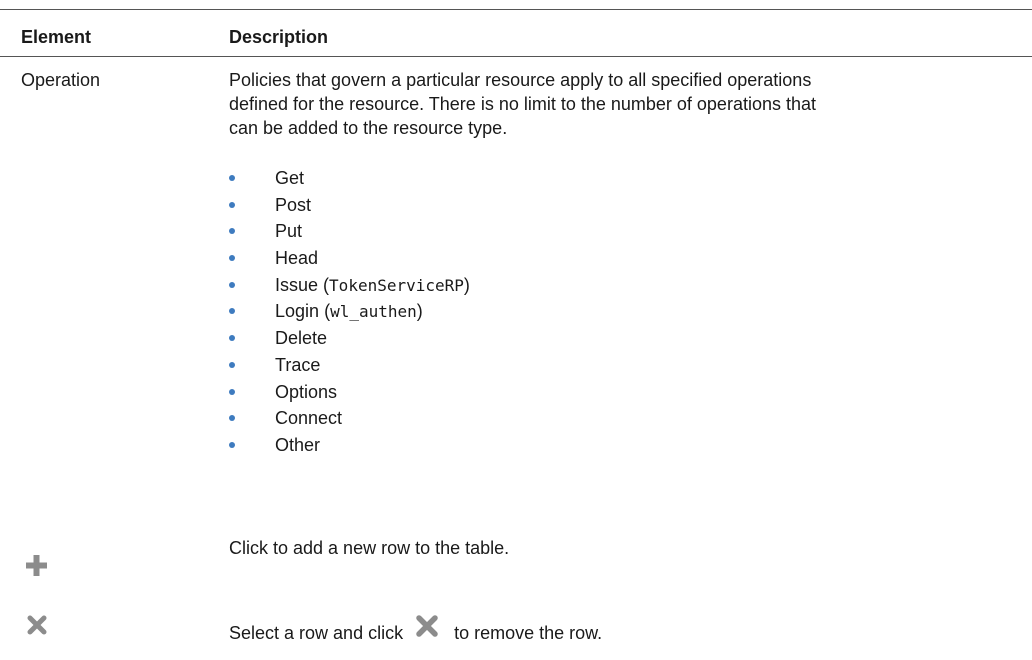  What do you see at coordinates (279, 37) in the screenshot?
I see `header-description: Description` at bounding box center [279, 37].